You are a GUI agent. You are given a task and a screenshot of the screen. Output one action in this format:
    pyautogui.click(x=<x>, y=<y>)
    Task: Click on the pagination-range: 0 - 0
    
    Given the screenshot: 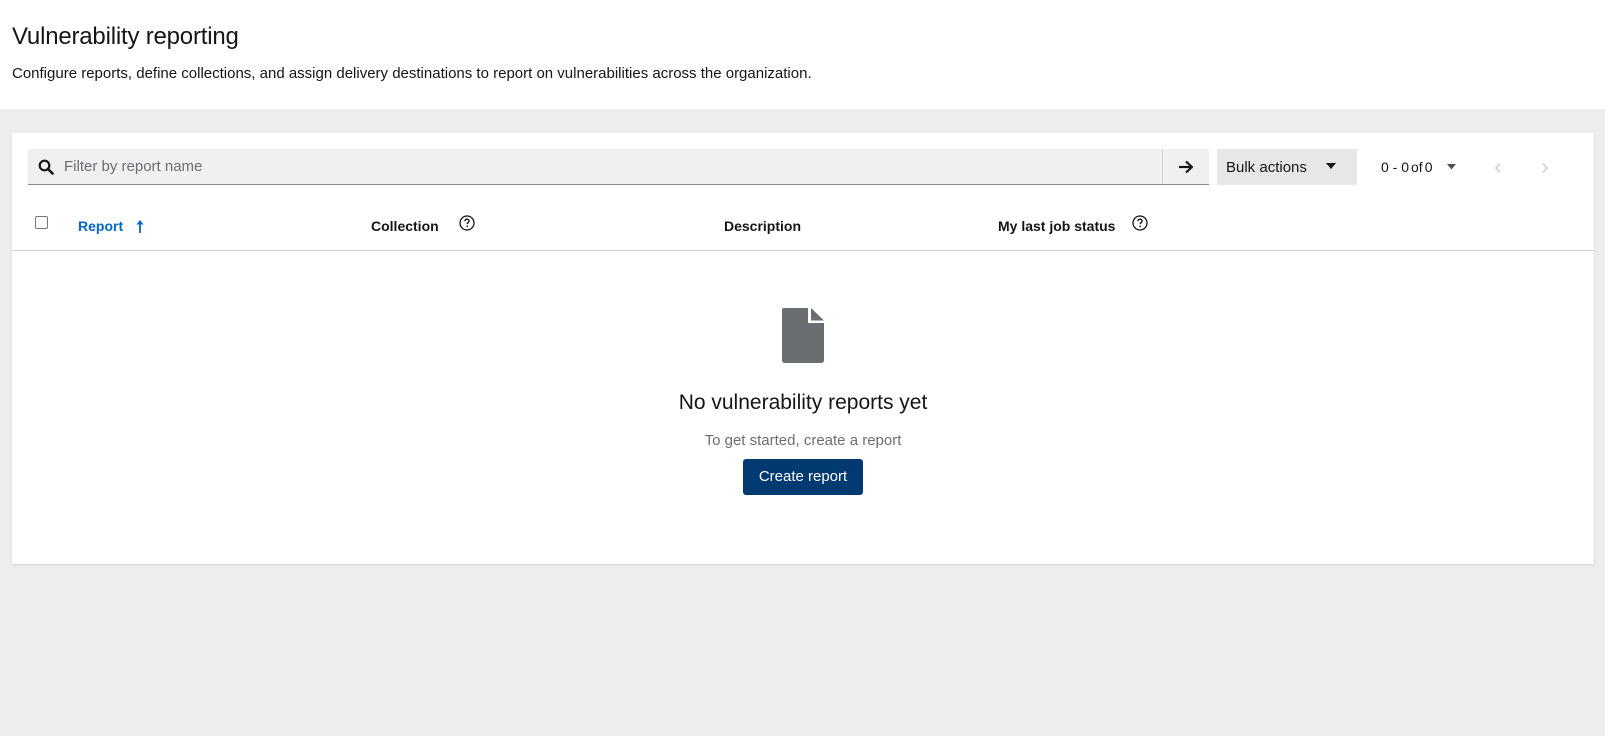 What is the action you would take?
    pyautogui.click(x=1395, y=167)
    